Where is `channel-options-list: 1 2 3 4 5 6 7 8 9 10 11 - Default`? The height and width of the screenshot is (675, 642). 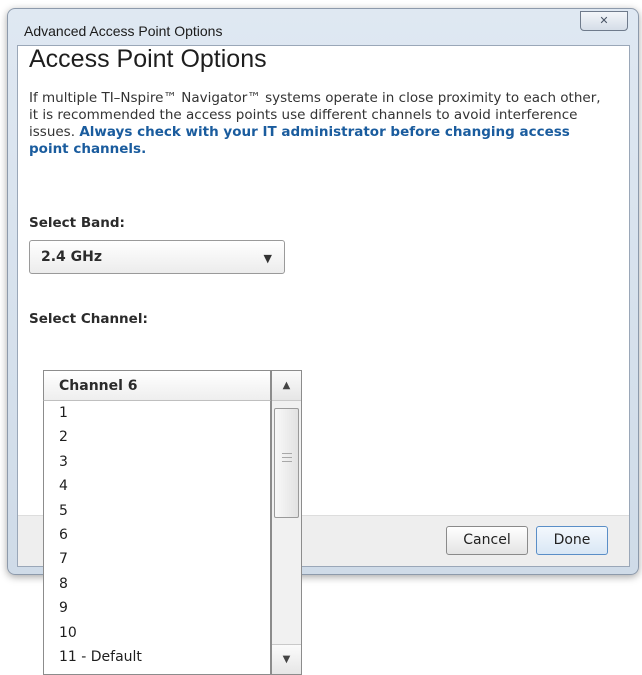 channel-options-list: 1 2 3 4 5 6 7 8 9 10 11 - Default is located at coordinates (157, 537).